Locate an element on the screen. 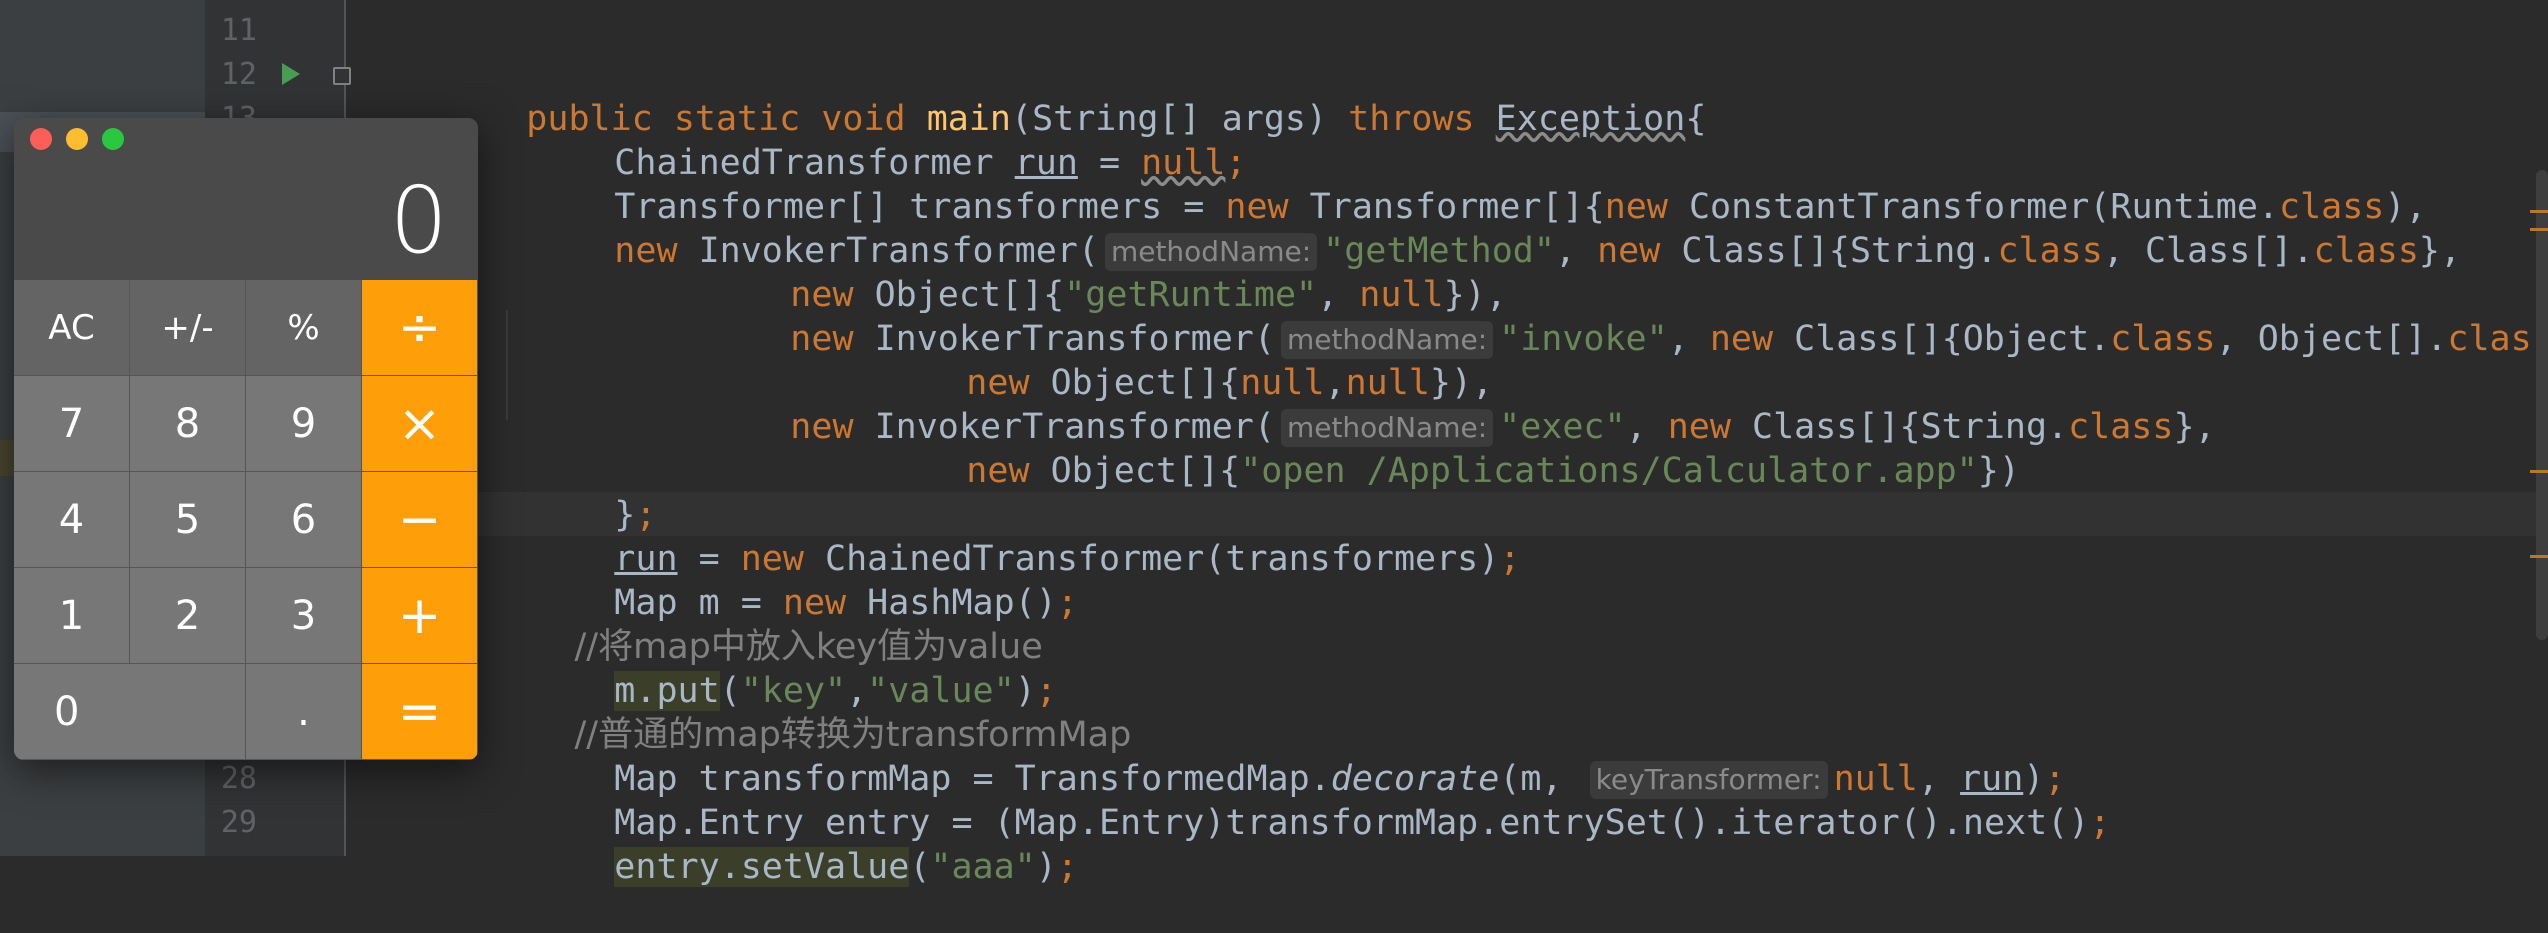  code-line-29: entry.setValue("aaa"); is located at coordinates (804, 867).